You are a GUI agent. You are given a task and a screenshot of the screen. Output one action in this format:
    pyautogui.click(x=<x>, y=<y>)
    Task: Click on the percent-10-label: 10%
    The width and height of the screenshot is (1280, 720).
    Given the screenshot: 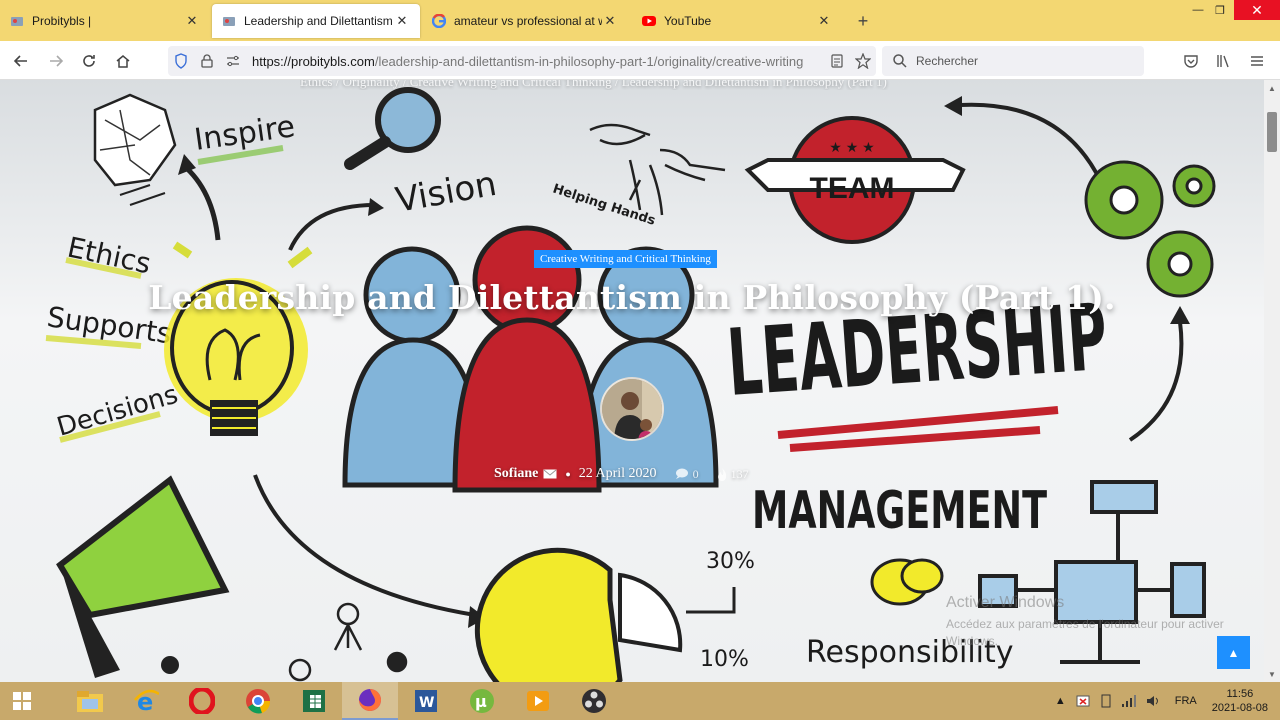 What is the action you would take?
    pyautogui.click(x=724, y=659)
    